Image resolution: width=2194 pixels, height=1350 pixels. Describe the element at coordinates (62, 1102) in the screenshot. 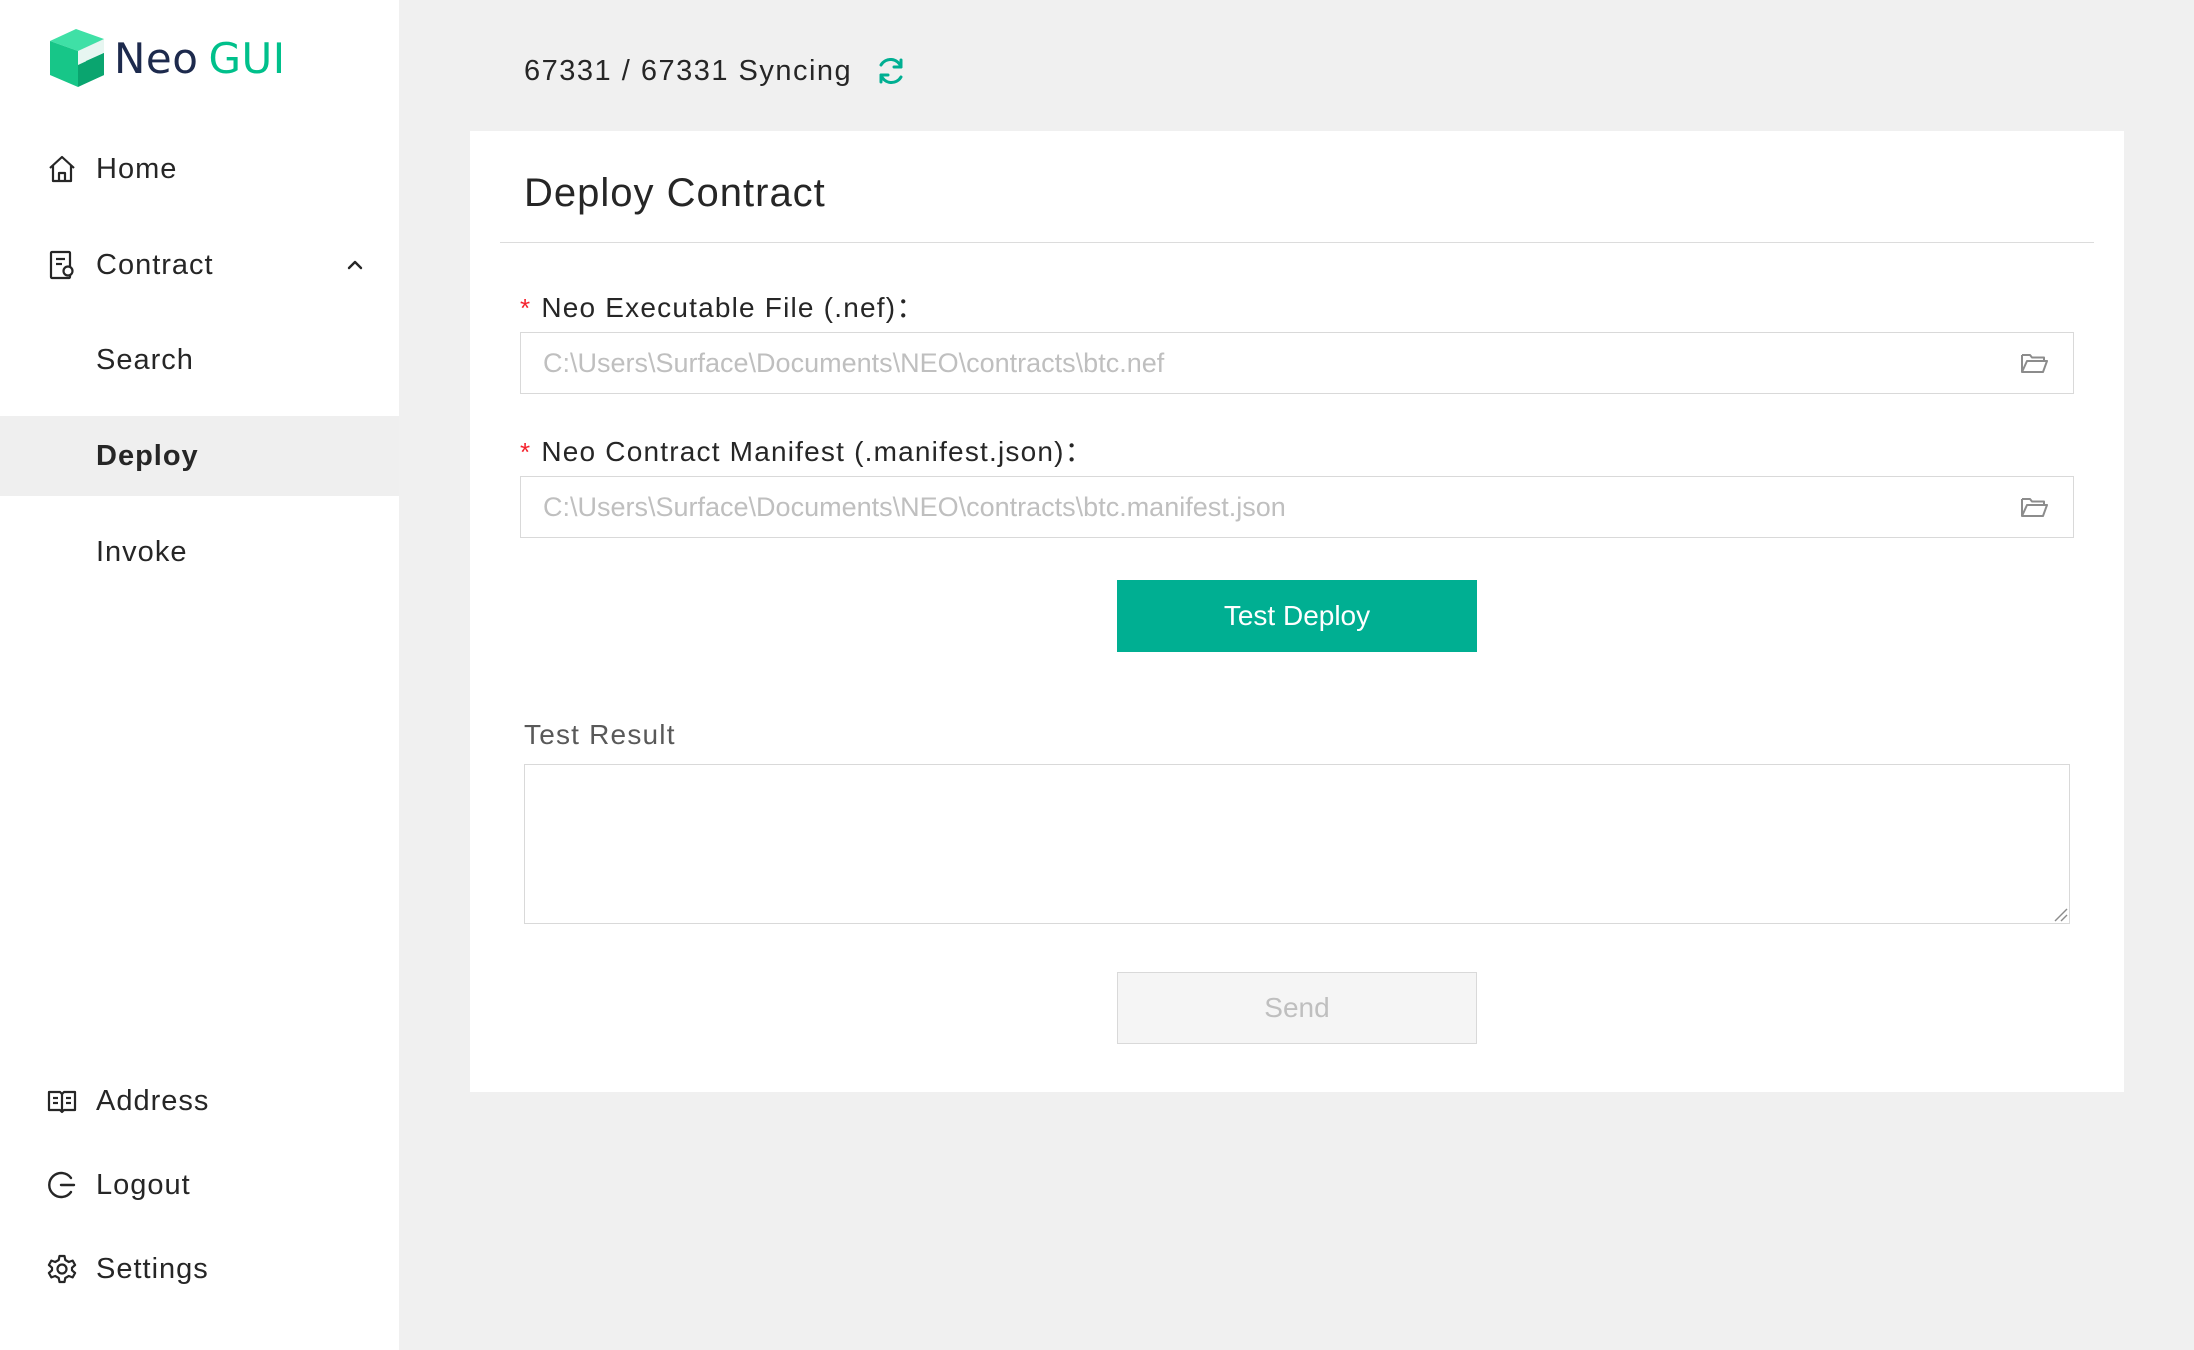

I see `address-book-icon` at that location.